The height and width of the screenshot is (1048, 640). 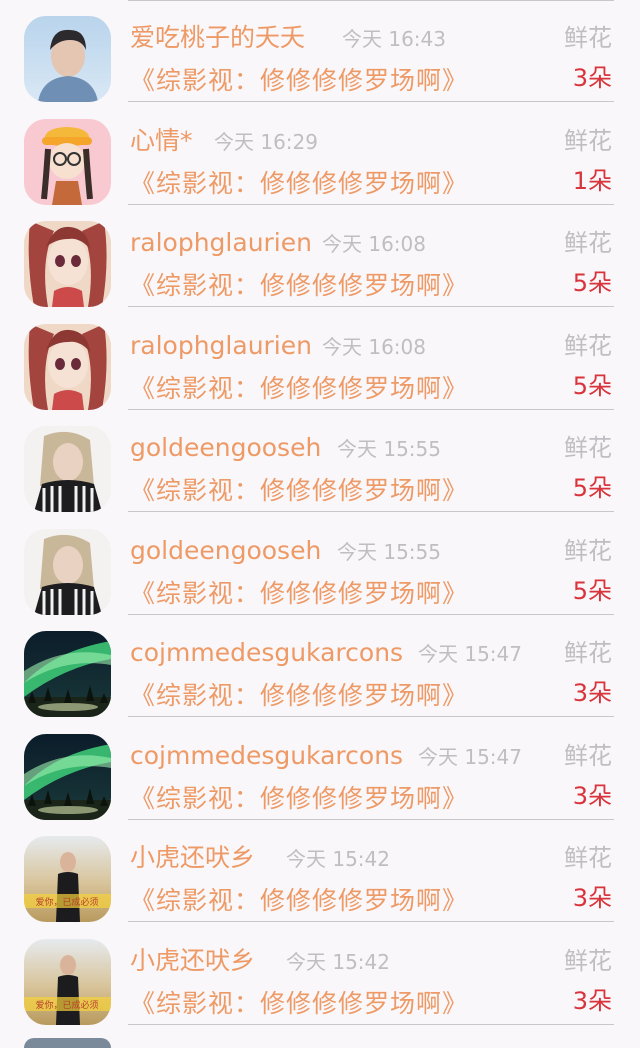 What do you see at coordinates (394, 39) in the screenshot?
I see `timestamp: 今天 16:43` at bounding box center [394, 39].